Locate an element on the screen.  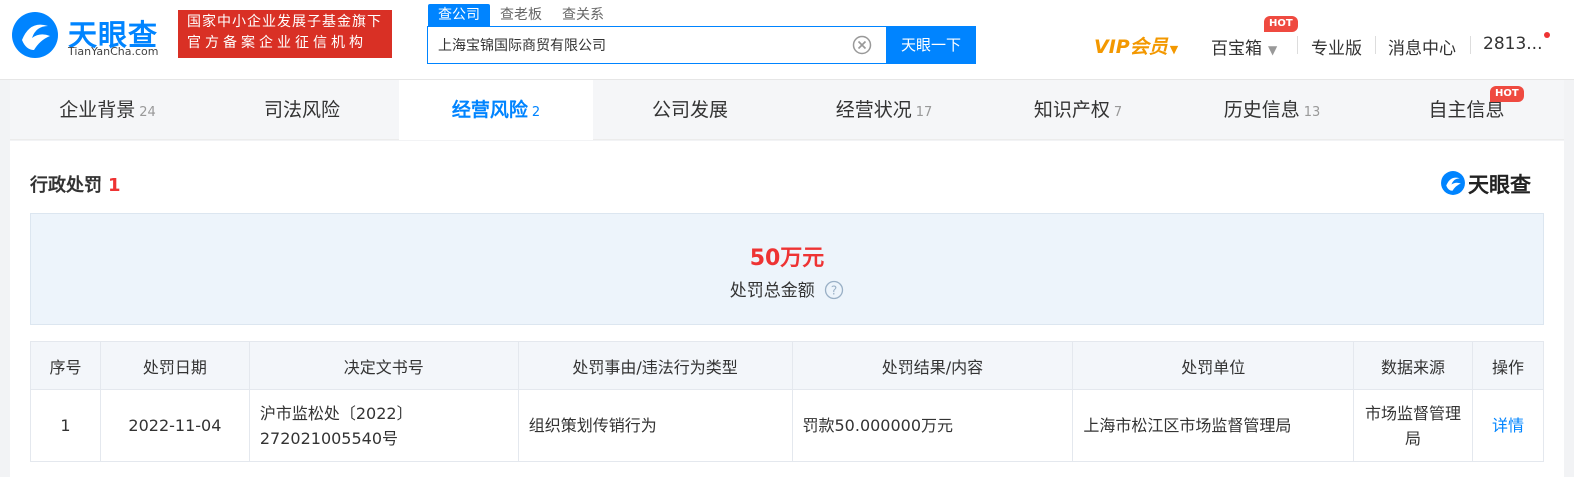
section-title-text: 行政处罚 is located at coordinates (66, 185).